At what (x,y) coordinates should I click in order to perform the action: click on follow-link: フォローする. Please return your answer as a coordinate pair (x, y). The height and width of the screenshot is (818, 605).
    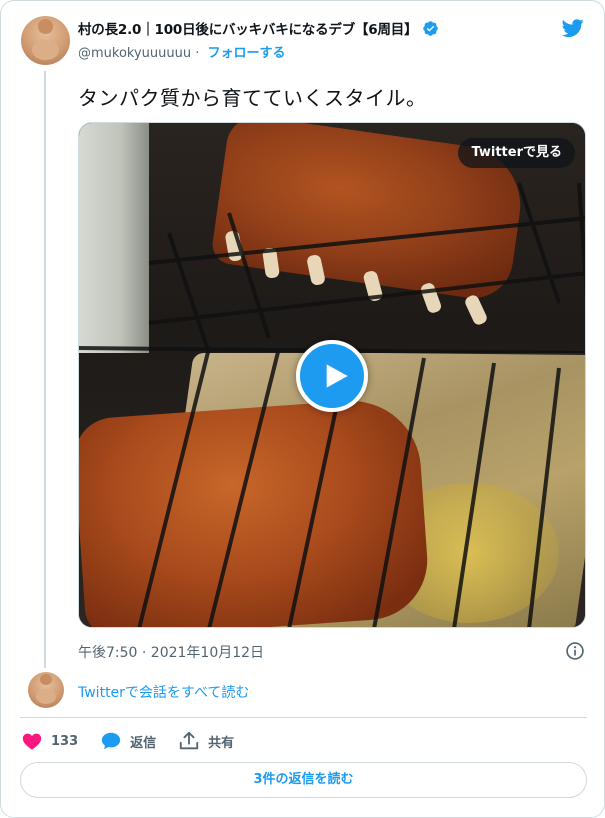
    Looking at the image, I should click on (247, 53).